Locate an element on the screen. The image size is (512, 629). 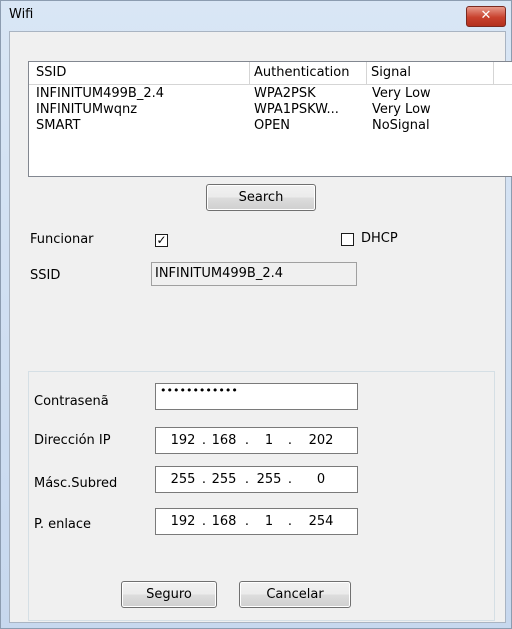
gateway-octet: 1 is located at coordinates (269, 521).